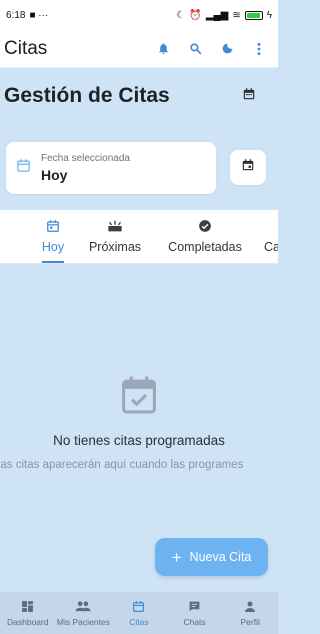 The image size is (320, 634). Describe the element at coordinates (205, 236) in the screenshot. I see `tab-completadas: Completadas` at that location.